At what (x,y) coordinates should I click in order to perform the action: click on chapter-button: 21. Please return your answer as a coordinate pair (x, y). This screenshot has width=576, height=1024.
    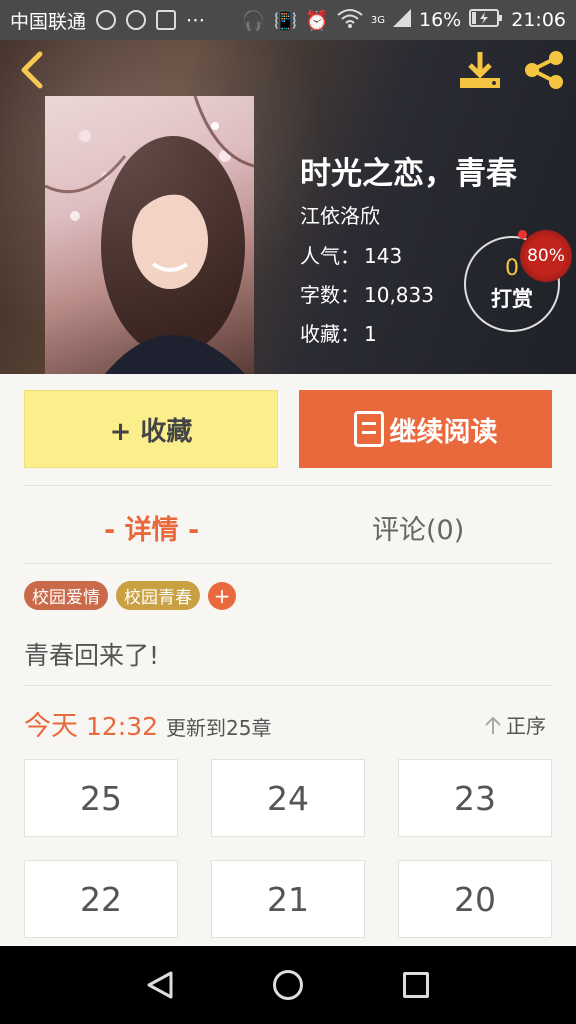
    Looking at the image, I should click on (288, 899).